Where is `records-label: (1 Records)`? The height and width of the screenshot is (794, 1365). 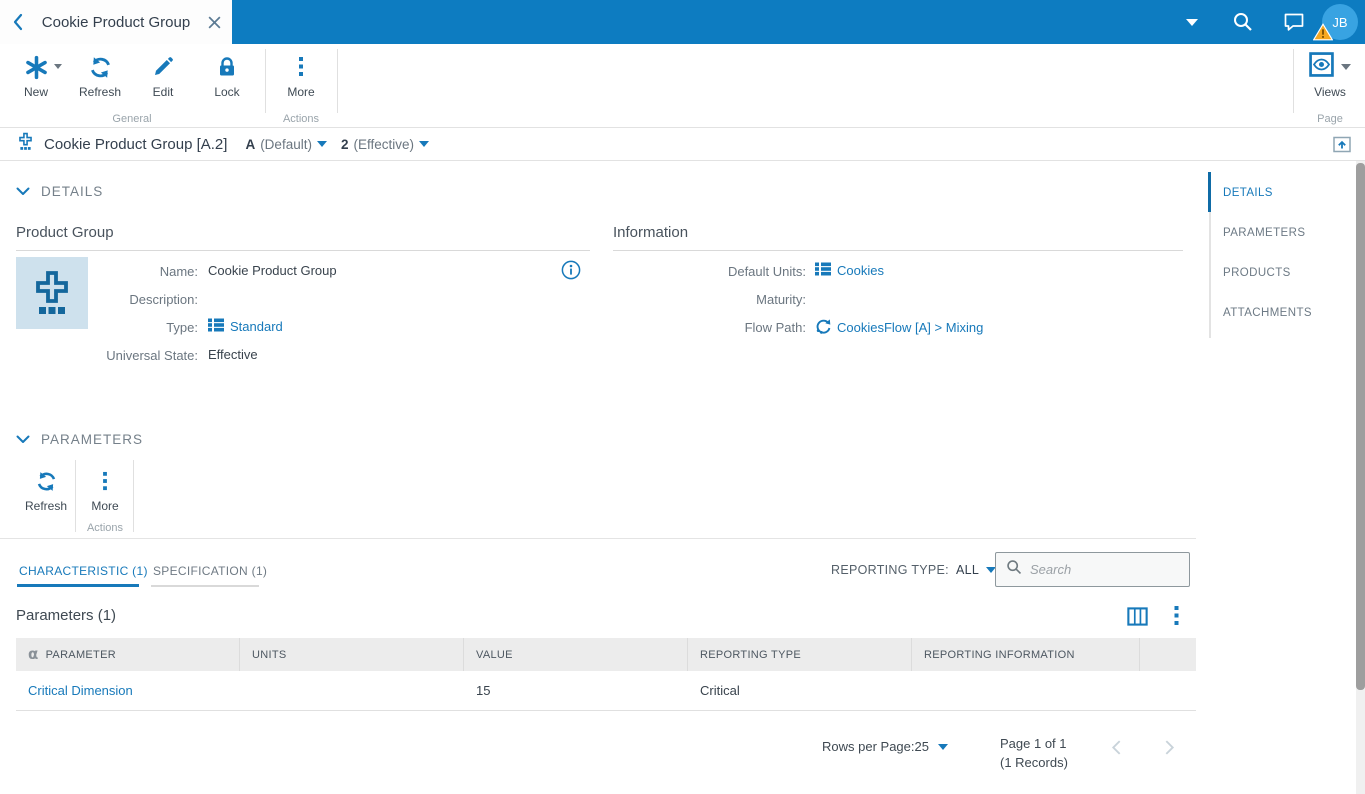 records-label: (1 Records) is located at coordinates (1034, 762).